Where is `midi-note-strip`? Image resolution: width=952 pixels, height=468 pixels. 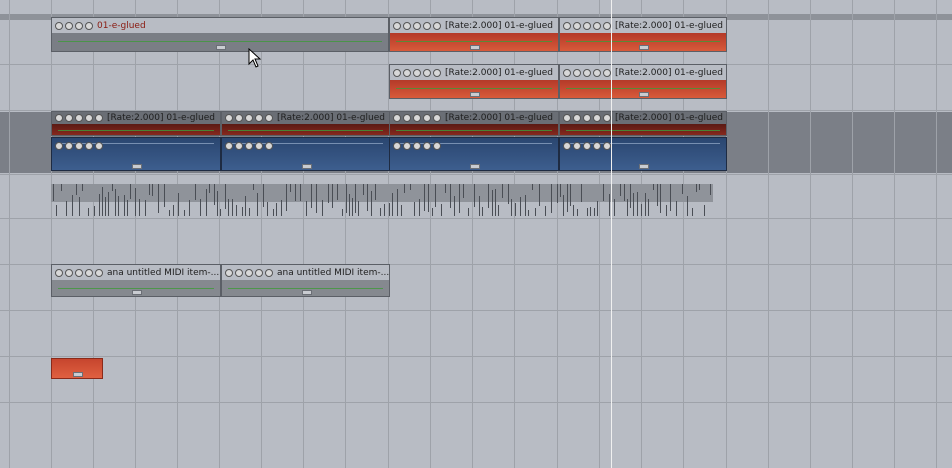 midi-note-strip is located at coordinates (382, 200).